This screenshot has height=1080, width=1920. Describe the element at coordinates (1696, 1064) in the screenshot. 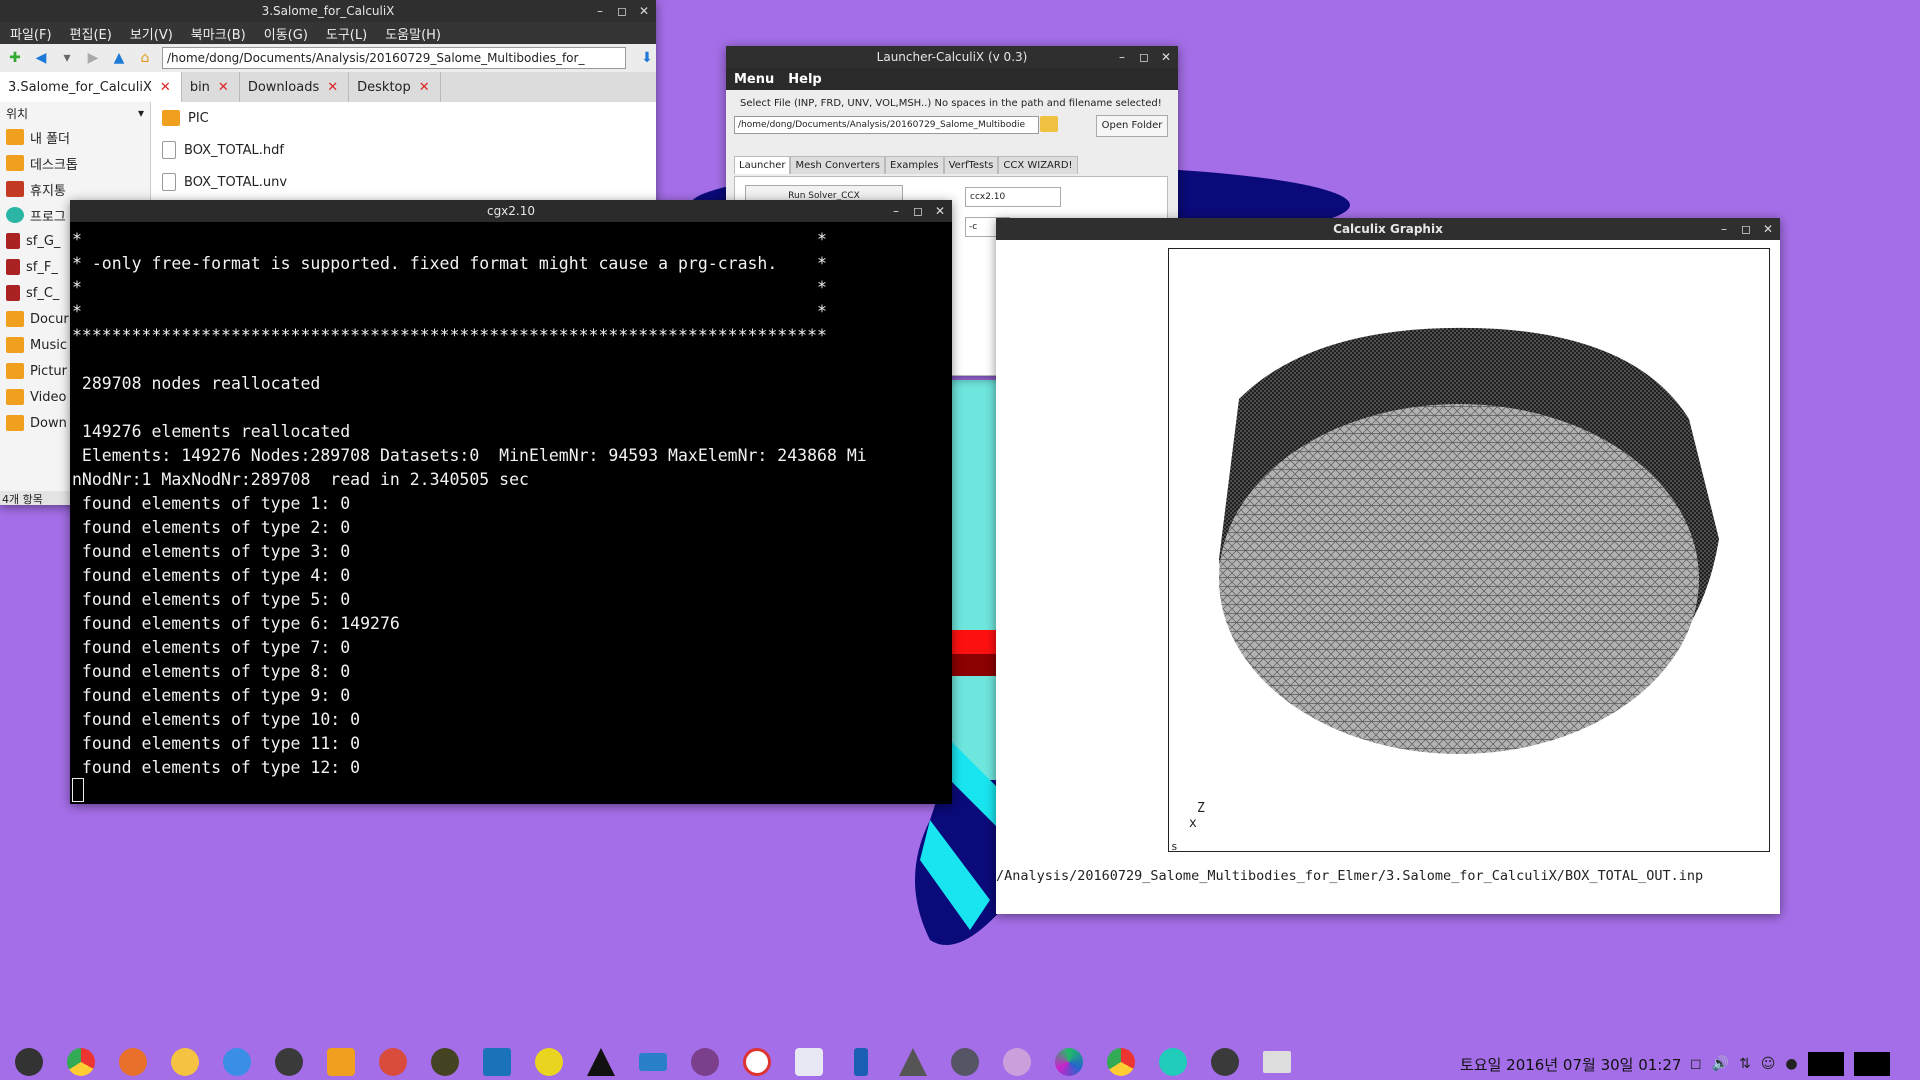

I see `toggle-icon: ◻` at that location.